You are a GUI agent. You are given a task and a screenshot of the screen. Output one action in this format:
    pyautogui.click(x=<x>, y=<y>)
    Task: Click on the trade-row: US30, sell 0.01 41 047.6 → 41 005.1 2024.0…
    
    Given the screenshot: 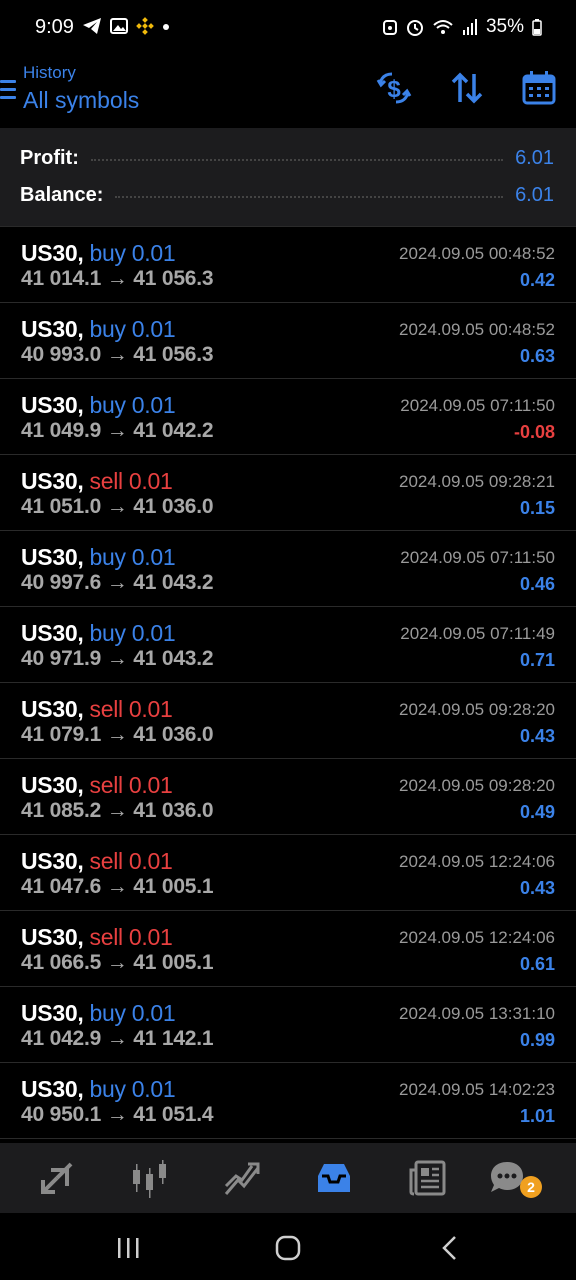 What is the action you would take?
    pyautogui.click(x=288, y=872)
    